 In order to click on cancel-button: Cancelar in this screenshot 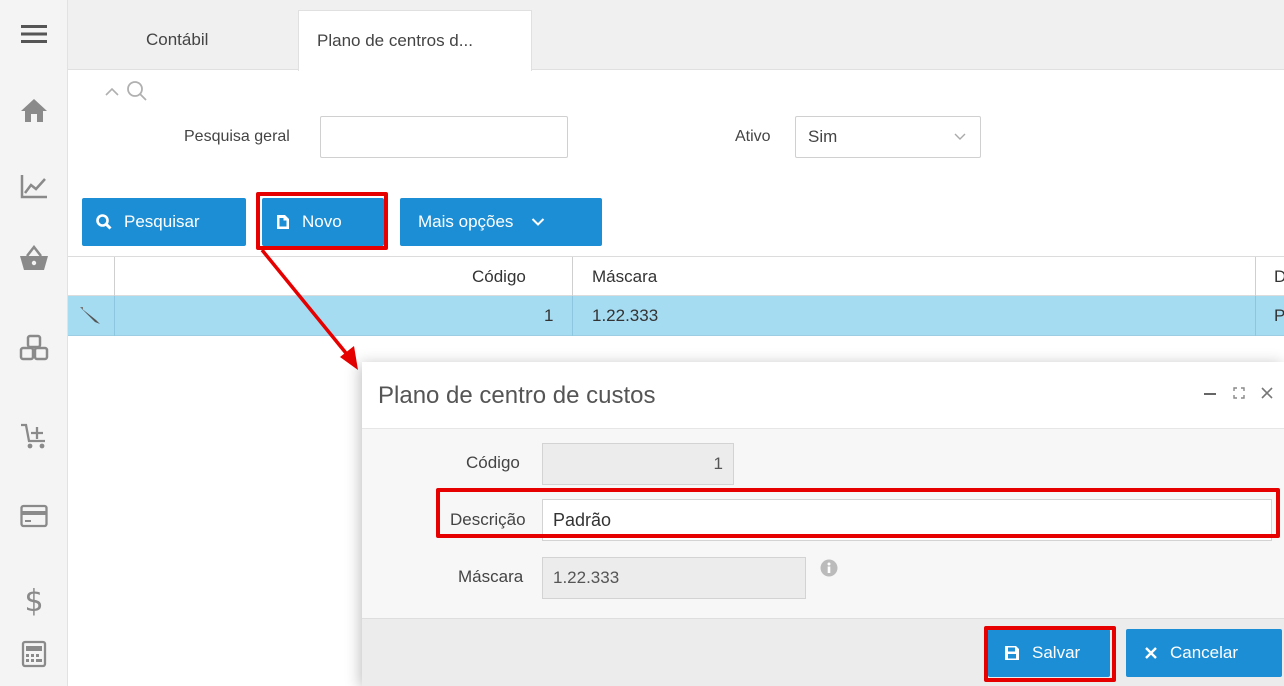, I will do `click(1204, 653)`.